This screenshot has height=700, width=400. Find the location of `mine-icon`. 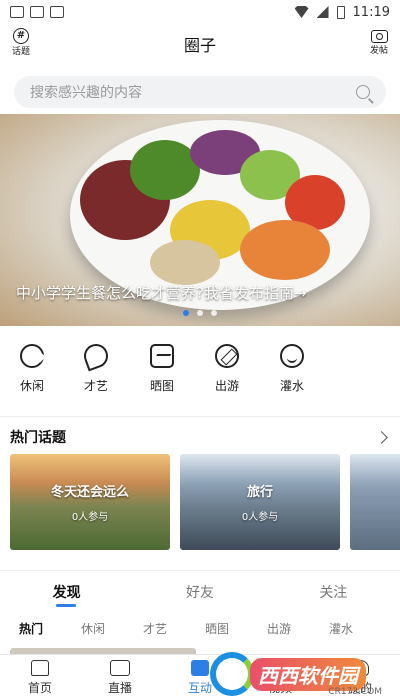

mine-icon is located at coordinates (360, 668).